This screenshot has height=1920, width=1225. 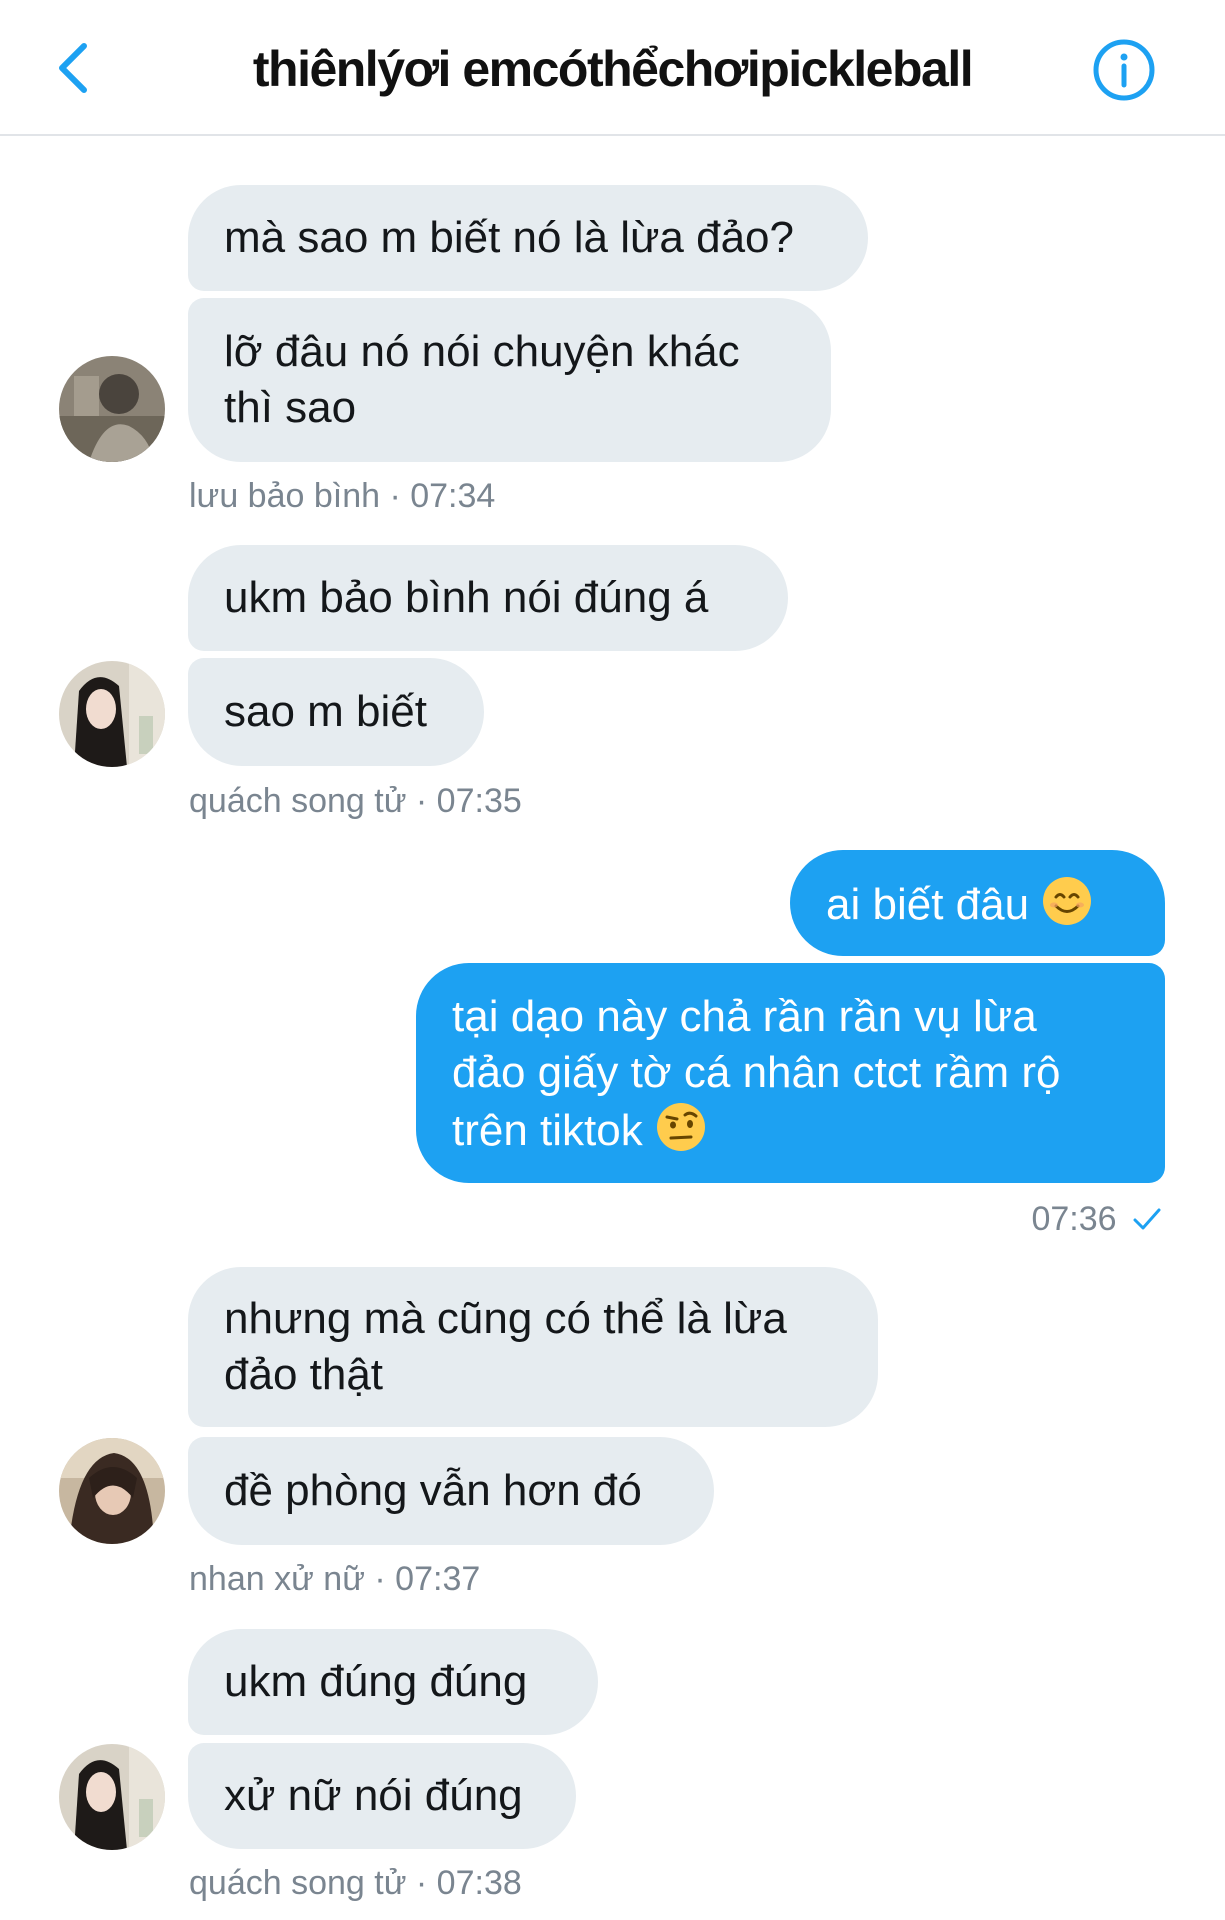 I want to click on message-text: lỡ đâu nó nói chuyện khác thì sao, so click(x=482, y=379).